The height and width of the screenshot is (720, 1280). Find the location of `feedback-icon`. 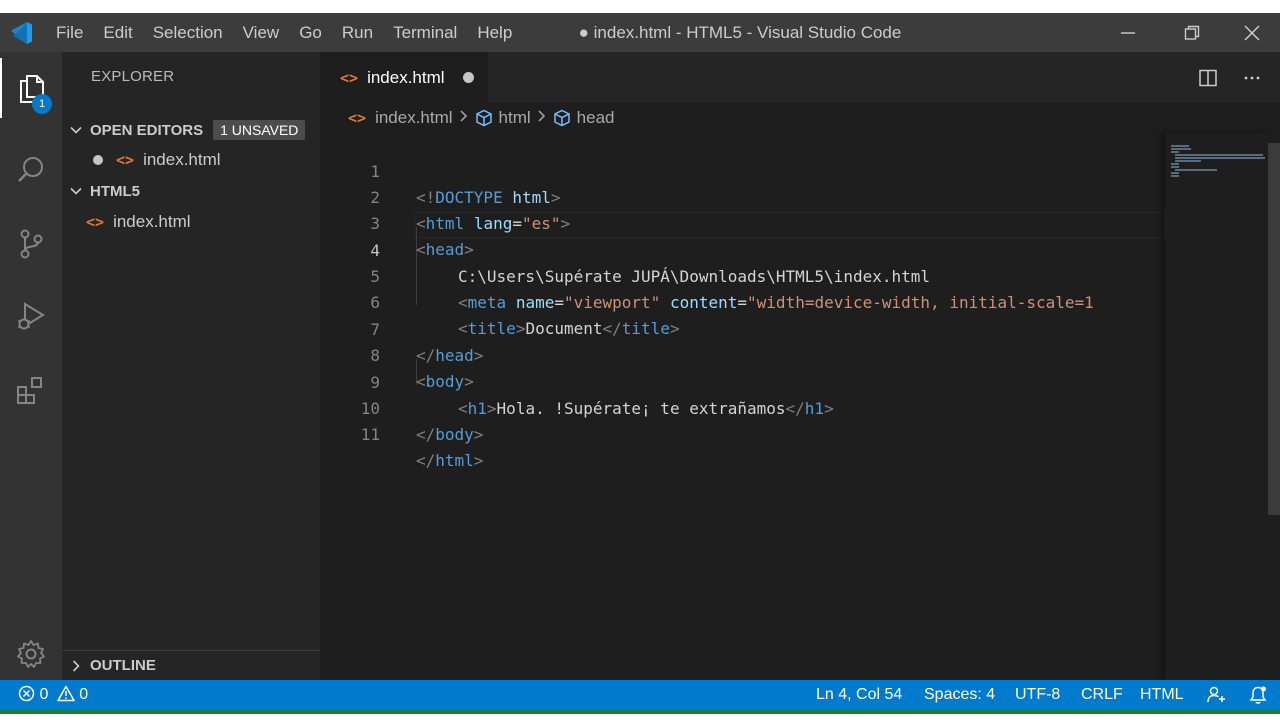

feedback-icon is located at coordinates (1216, 694).